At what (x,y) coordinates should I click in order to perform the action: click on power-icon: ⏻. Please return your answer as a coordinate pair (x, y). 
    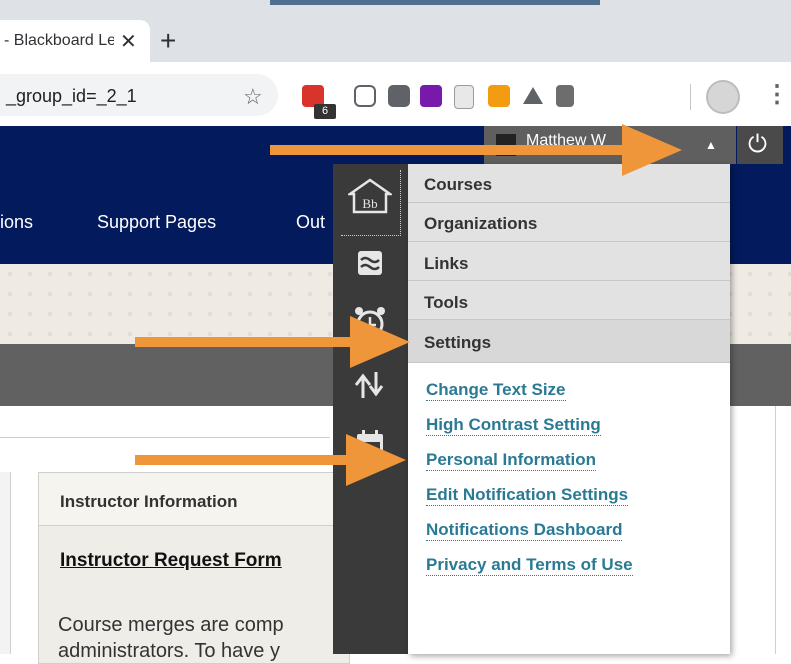
    Looking at the image, I should click on (757, 144).